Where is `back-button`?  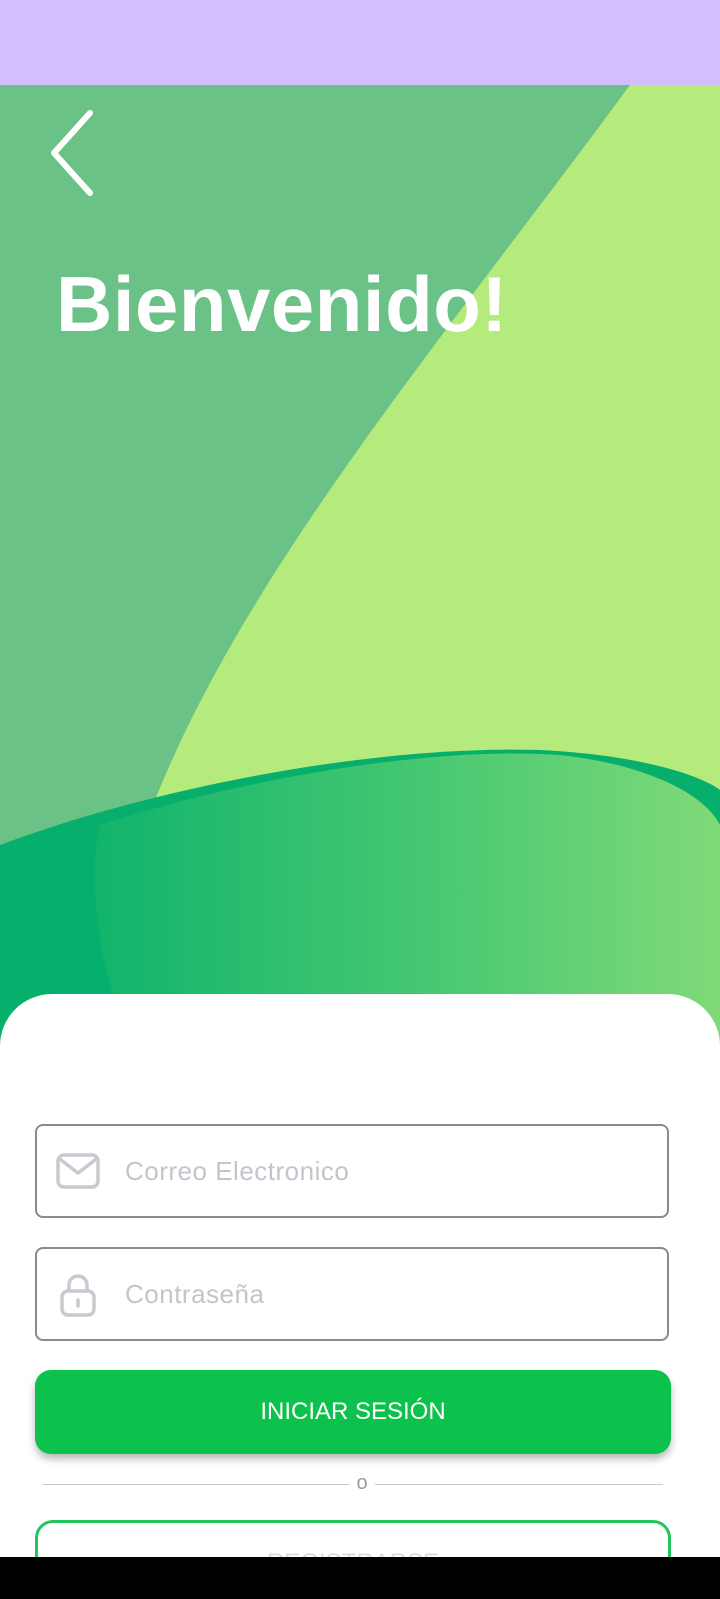 back-button is located at coordinates (75, 157).